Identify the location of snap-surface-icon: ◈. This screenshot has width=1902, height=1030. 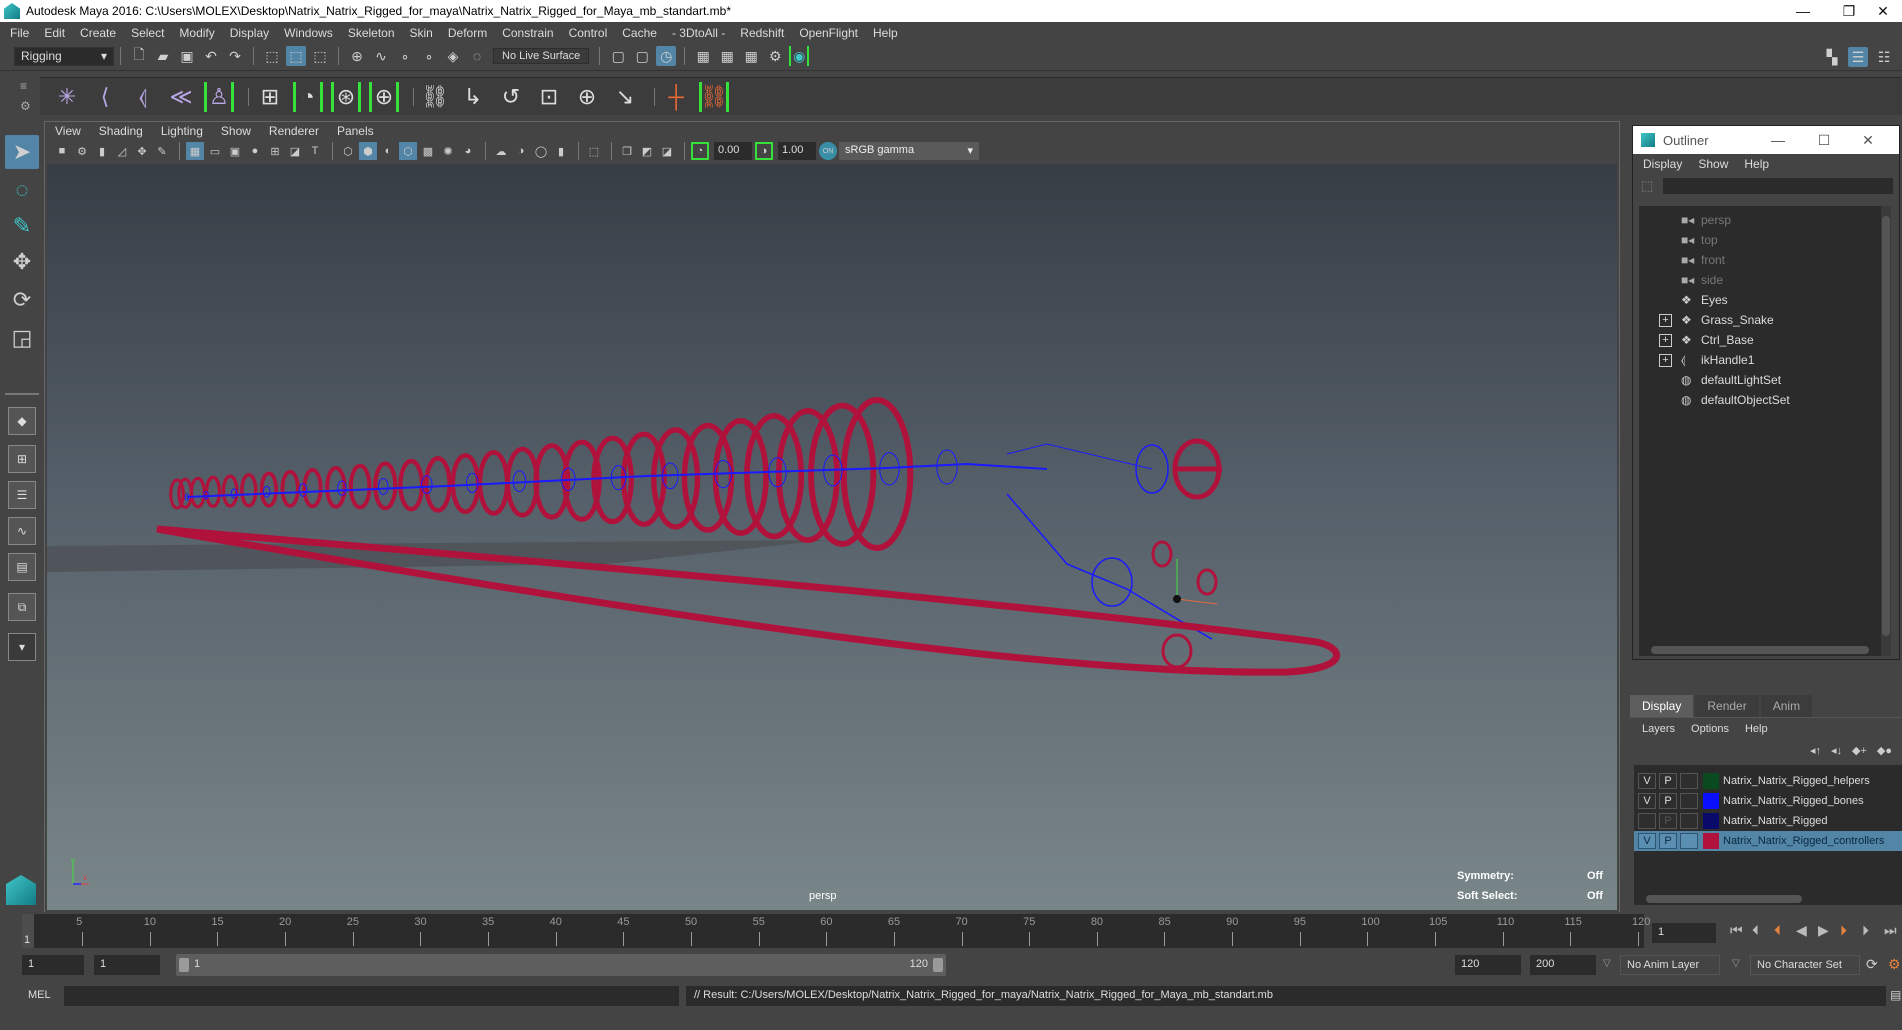
(453, 56).